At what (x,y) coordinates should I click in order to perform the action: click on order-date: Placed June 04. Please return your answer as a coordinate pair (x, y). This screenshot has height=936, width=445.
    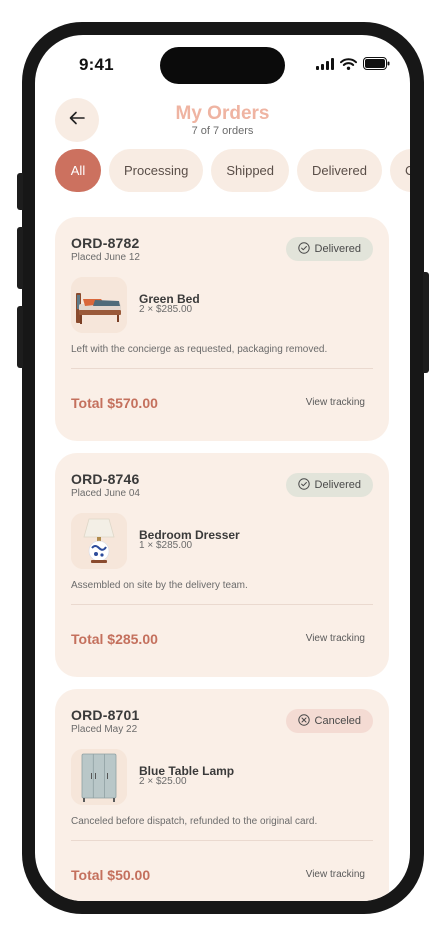
    Looking at the image, I should click on (105, 493).